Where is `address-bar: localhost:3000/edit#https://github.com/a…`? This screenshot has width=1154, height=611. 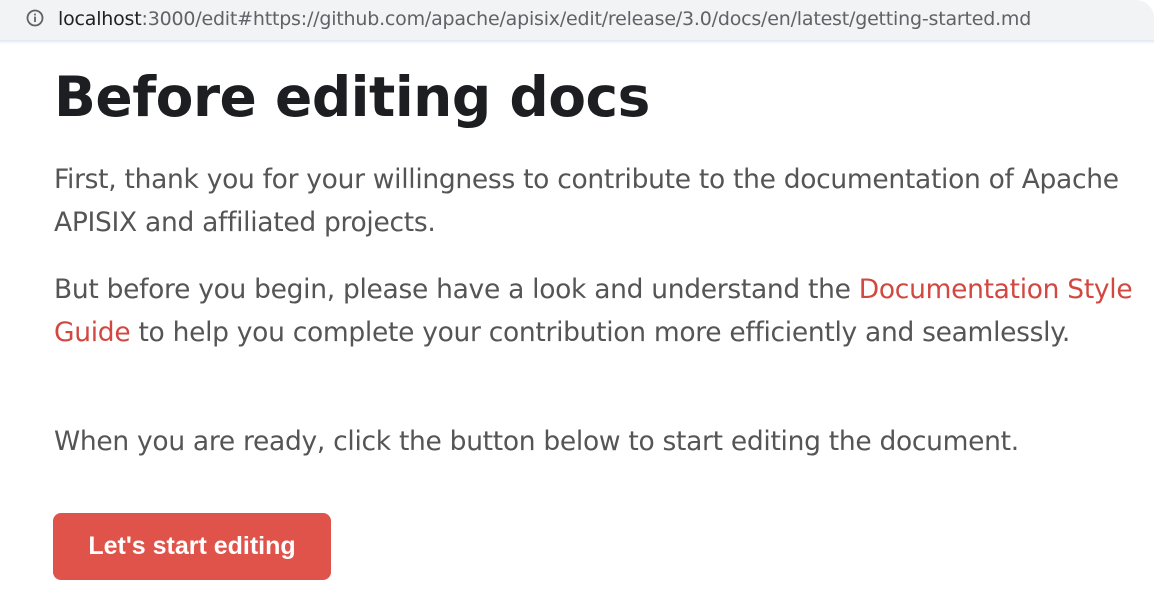 address-bar: localhost:3000/edit#https://github.com/a… is located at coordinates (577, 20).